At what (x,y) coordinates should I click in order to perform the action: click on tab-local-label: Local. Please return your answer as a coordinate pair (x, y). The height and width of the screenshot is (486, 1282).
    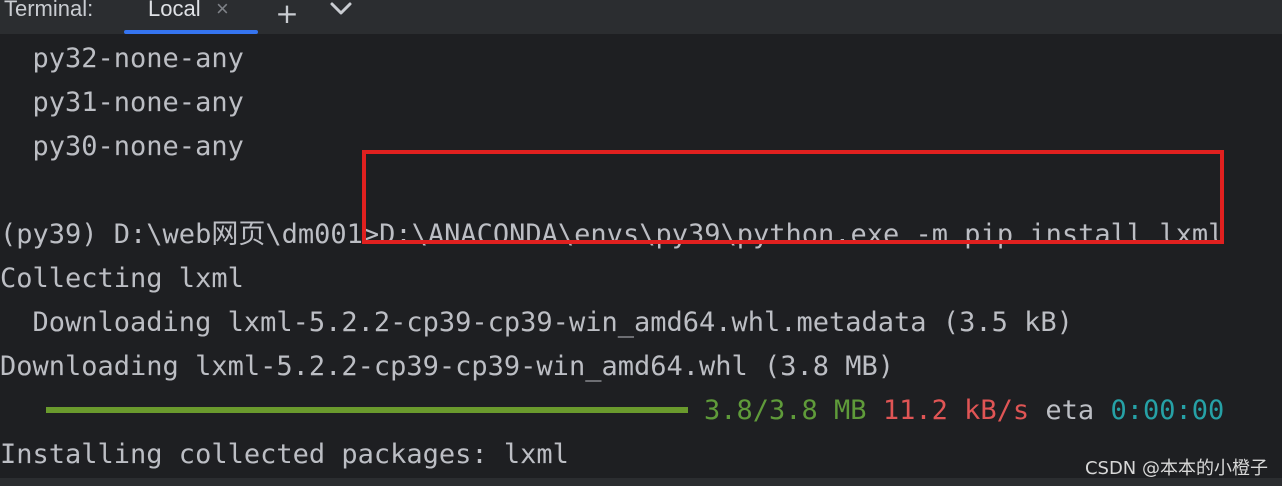
    Looking at the image, I should click on (174, 10).